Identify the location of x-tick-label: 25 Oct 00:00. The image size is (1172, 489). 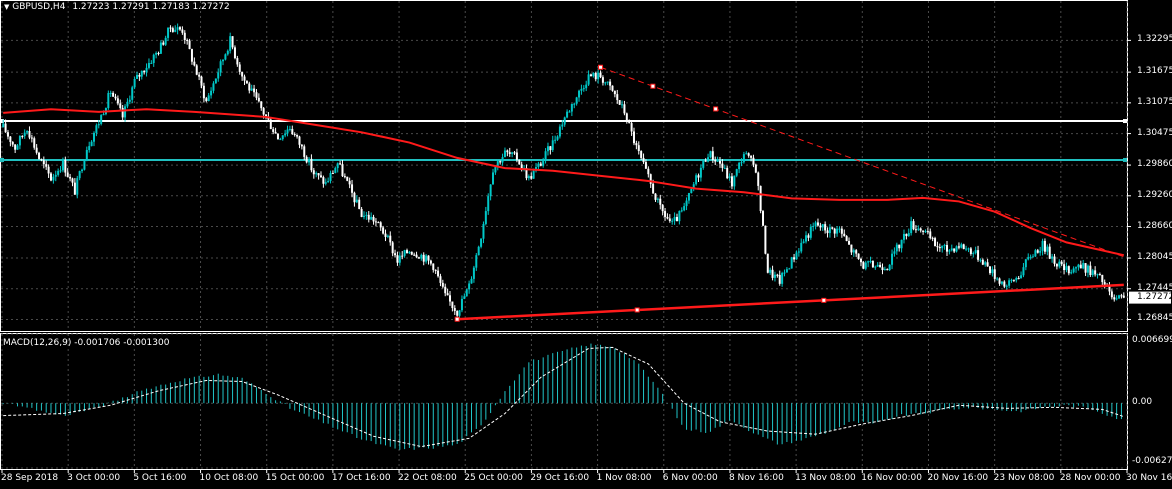
(493, 478).